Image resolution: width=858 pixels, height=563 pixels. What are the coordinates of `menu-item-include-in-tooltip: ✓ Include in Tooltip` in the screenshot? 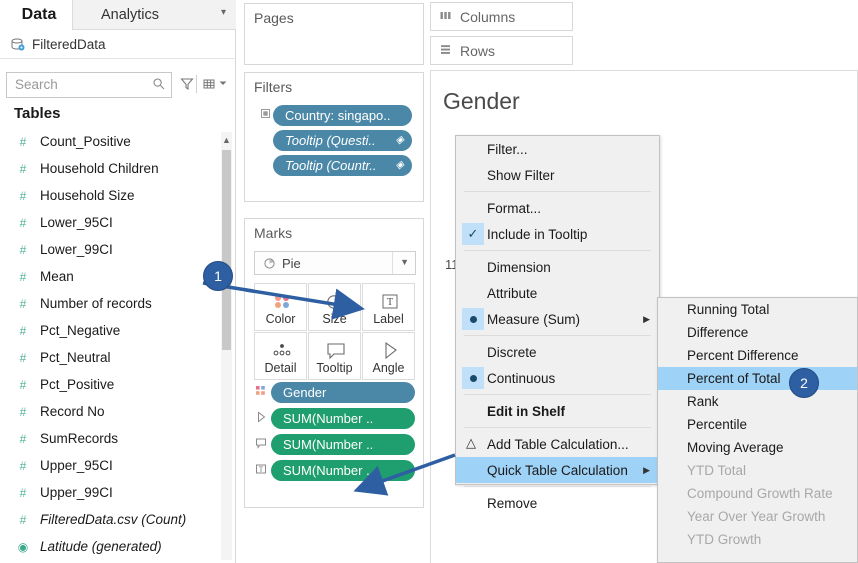 It's located at (557, 234).